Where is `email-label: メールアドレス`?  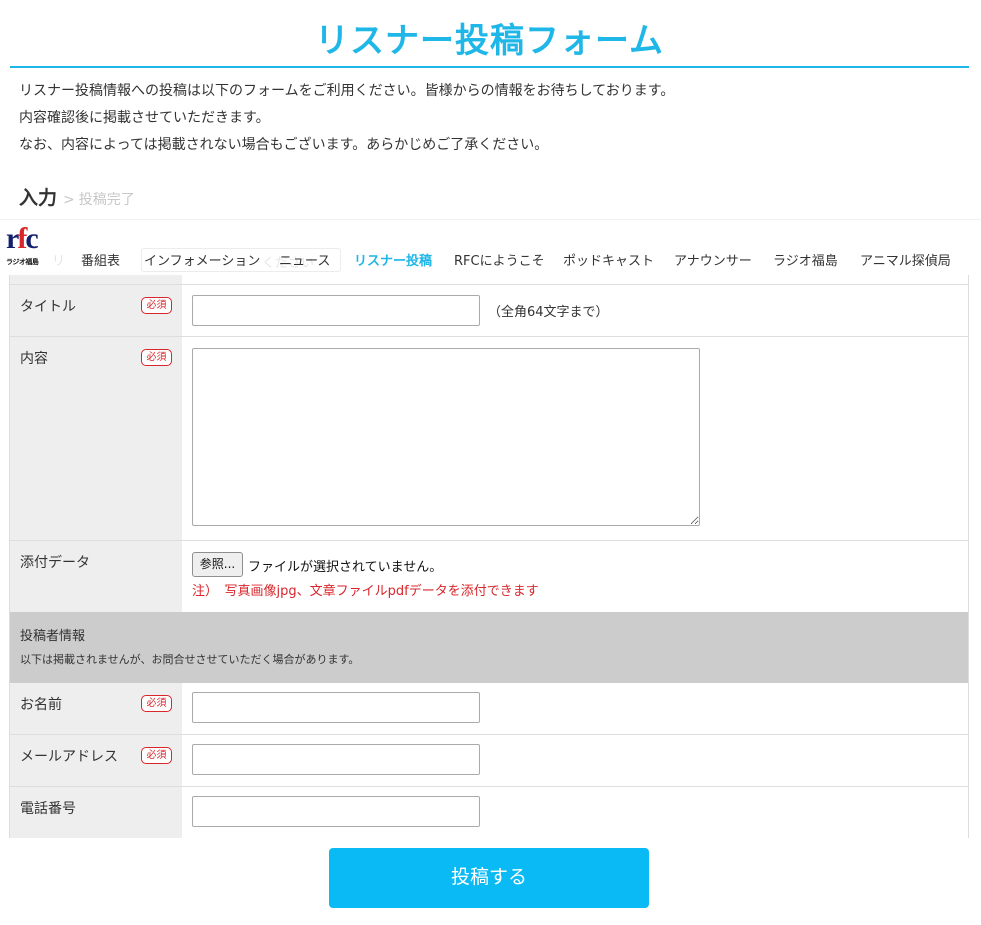
email-label: メールアドレス is located at coordinates (69, 757).